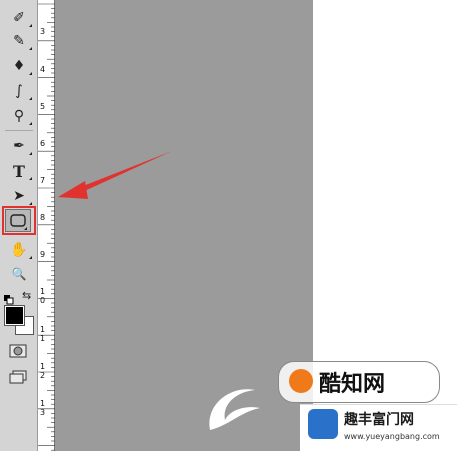 This screenshot has height=452, width=457. Describe the element at coordinates (234, 409) in the screenshot. I see `swirl-logo-icon` at that location.